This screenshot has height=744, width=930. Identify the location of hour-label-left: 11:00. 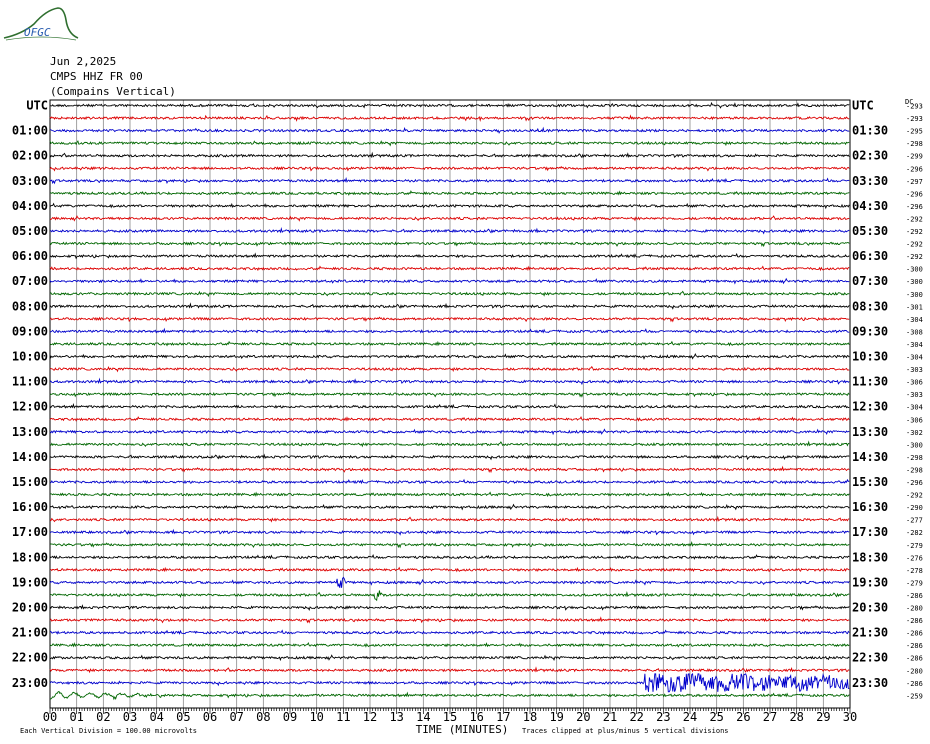
(30, 382).